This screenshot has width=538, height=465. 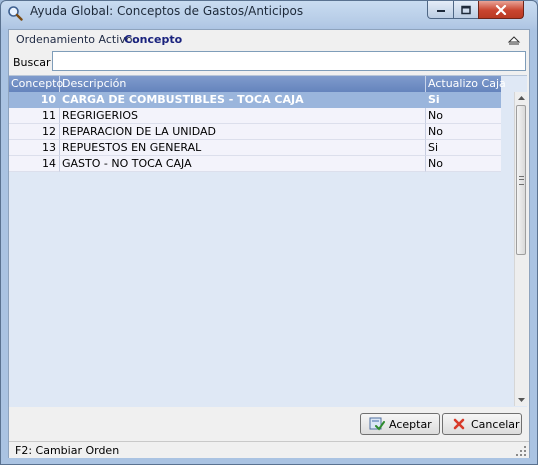 I want to click on column-header-actualizo-caja: Actualizo Caja, so click(x=466, y=84).